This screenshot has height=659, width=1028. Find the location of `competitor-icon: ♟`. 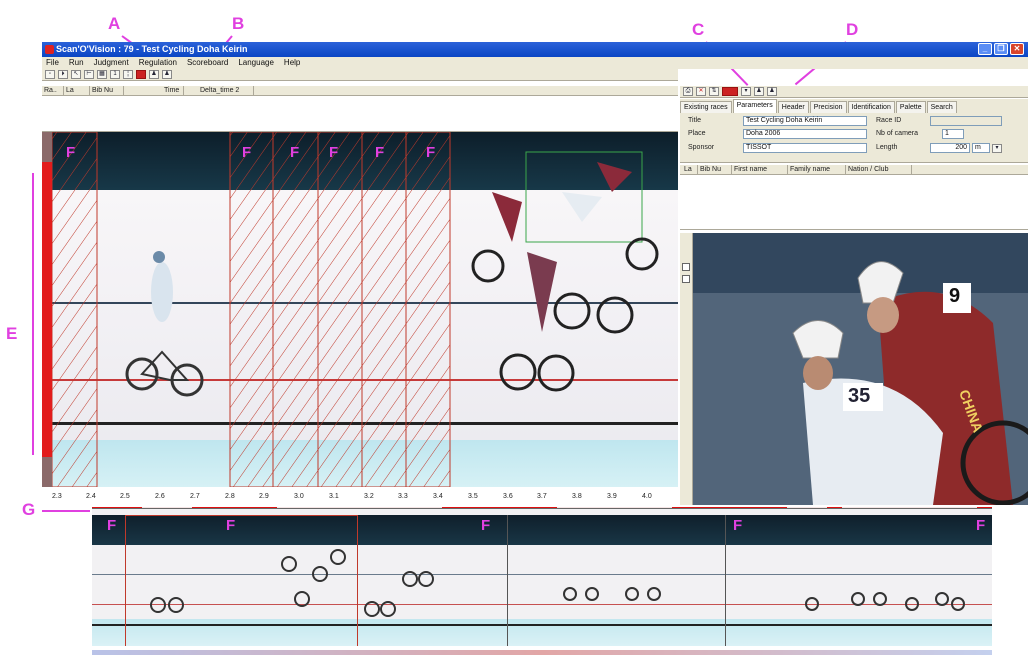

competitor-icon: ♟ is located at coordinates (772, 91).